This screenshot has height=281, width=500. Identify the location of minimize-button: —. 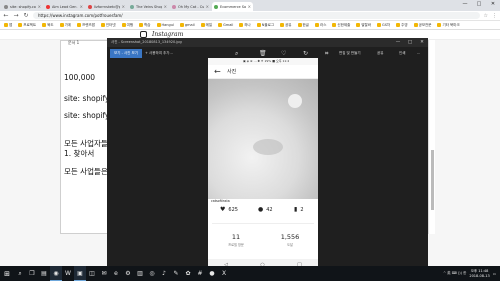
(465, 4).